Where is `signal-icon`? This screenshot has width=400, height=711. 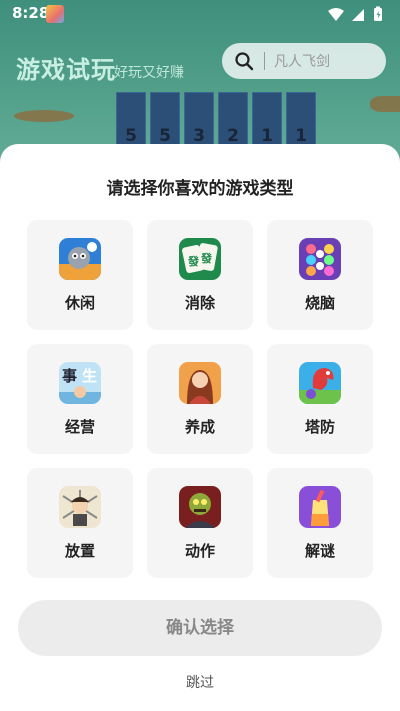
signal-icon is located at coordinates (358, 15).